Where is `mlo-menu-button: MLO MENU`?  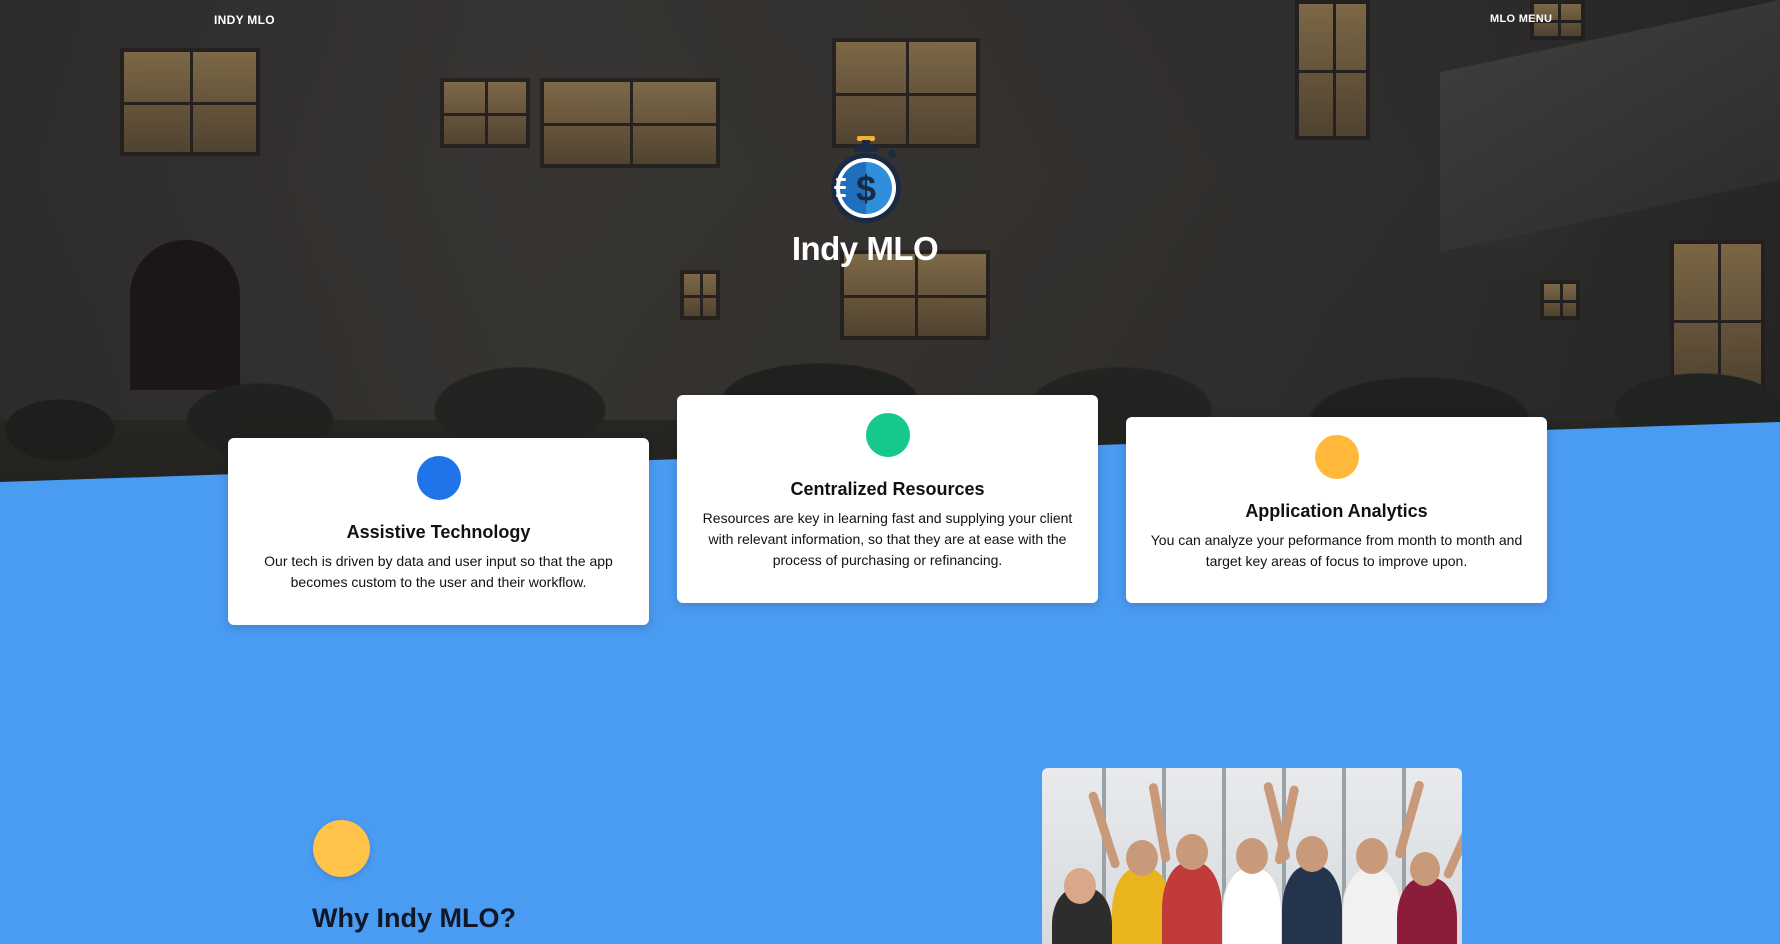 mlo-menu-button: MLO MENU is located at coordinates (1521, 19).